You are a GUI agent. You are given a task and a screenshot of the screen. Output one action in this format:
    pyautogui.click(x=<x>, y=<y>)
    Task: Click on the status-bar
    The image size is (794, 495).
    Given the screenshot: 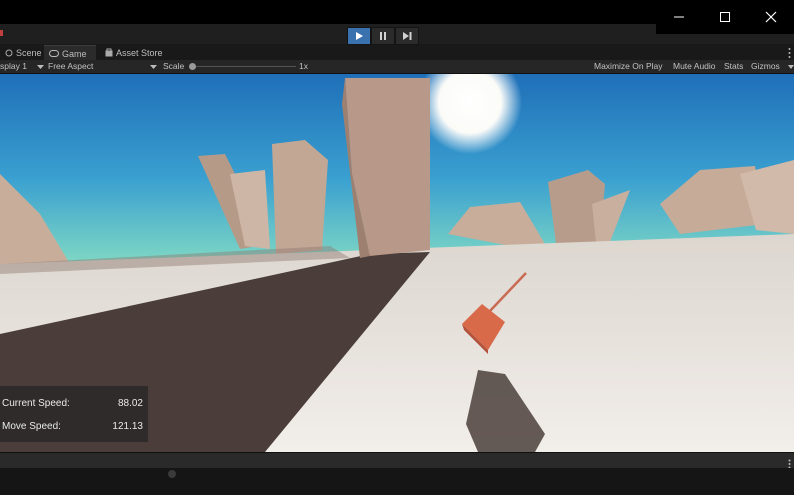 What is the action you would take?
    pyautogui.click(x=397, y=481)
    